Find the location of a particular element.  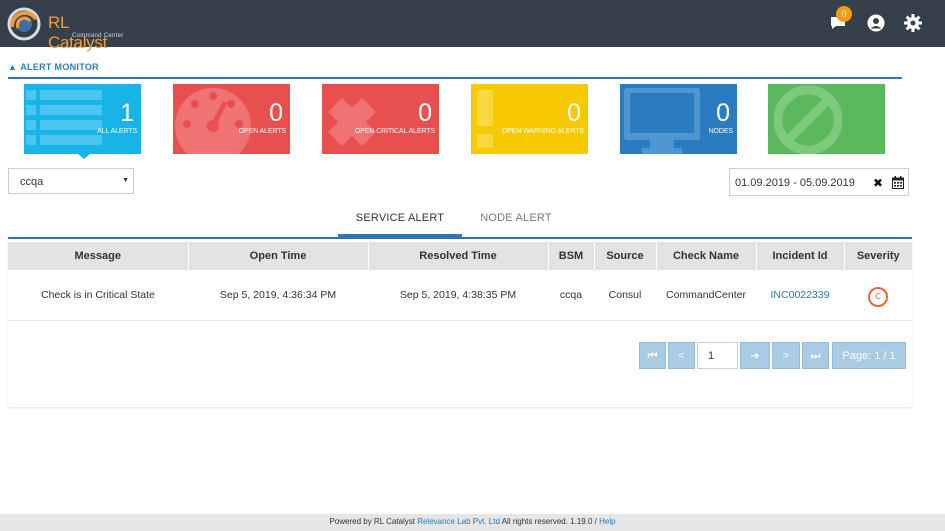

cell-message: Check is in Critical State is located at coordinates (98, 295).